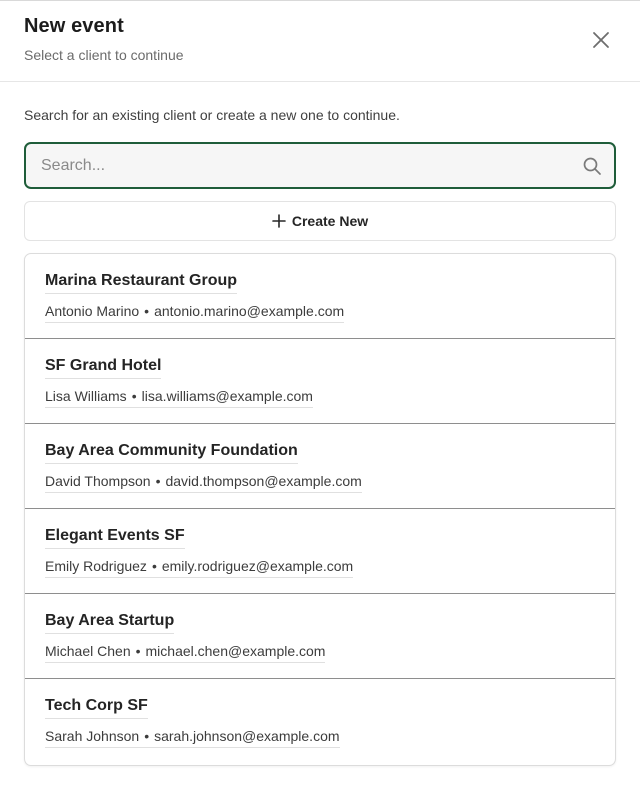 The width and height of the screenshot is (640, 800). What do you see at coordinates (141, 283) in the screenshot?
I see `client-name: Marina Restaurant Group` at bounding box center [141, 283].